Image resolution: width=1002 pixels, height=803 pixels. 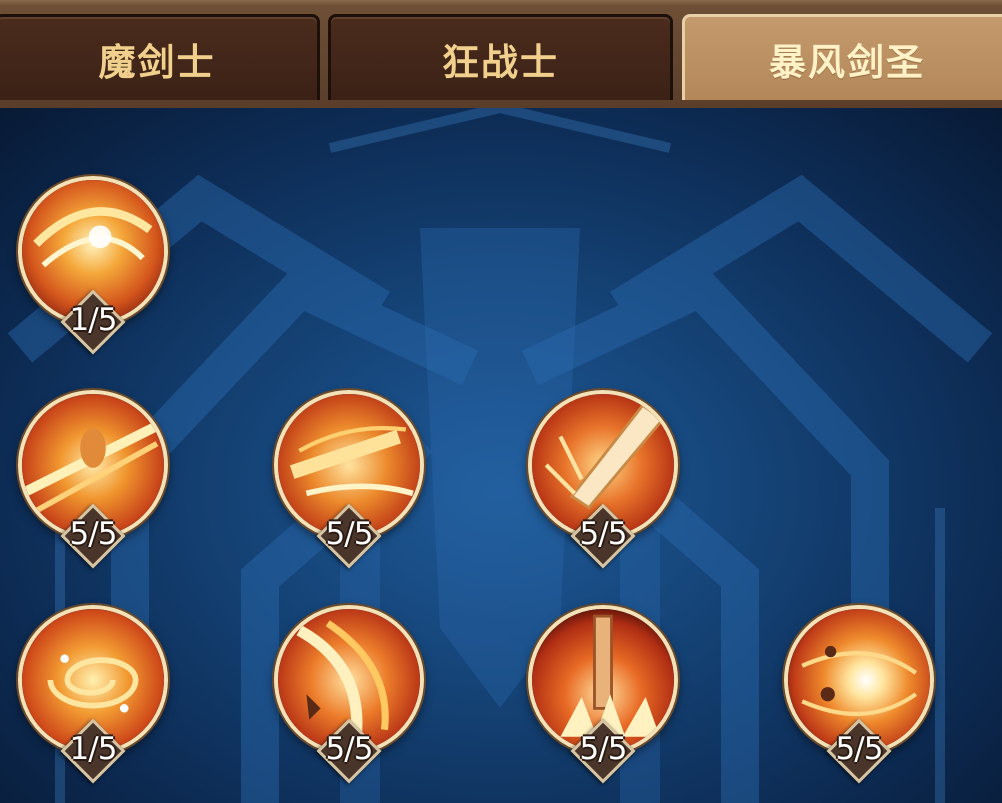 I want to click on class-tab-bar: 魔剑士 狂战士 暴风剑圣, so click(x=501, y=54).